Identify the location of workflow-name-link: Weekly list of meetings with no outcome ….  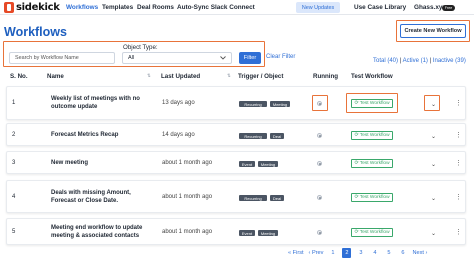
(102, 103).